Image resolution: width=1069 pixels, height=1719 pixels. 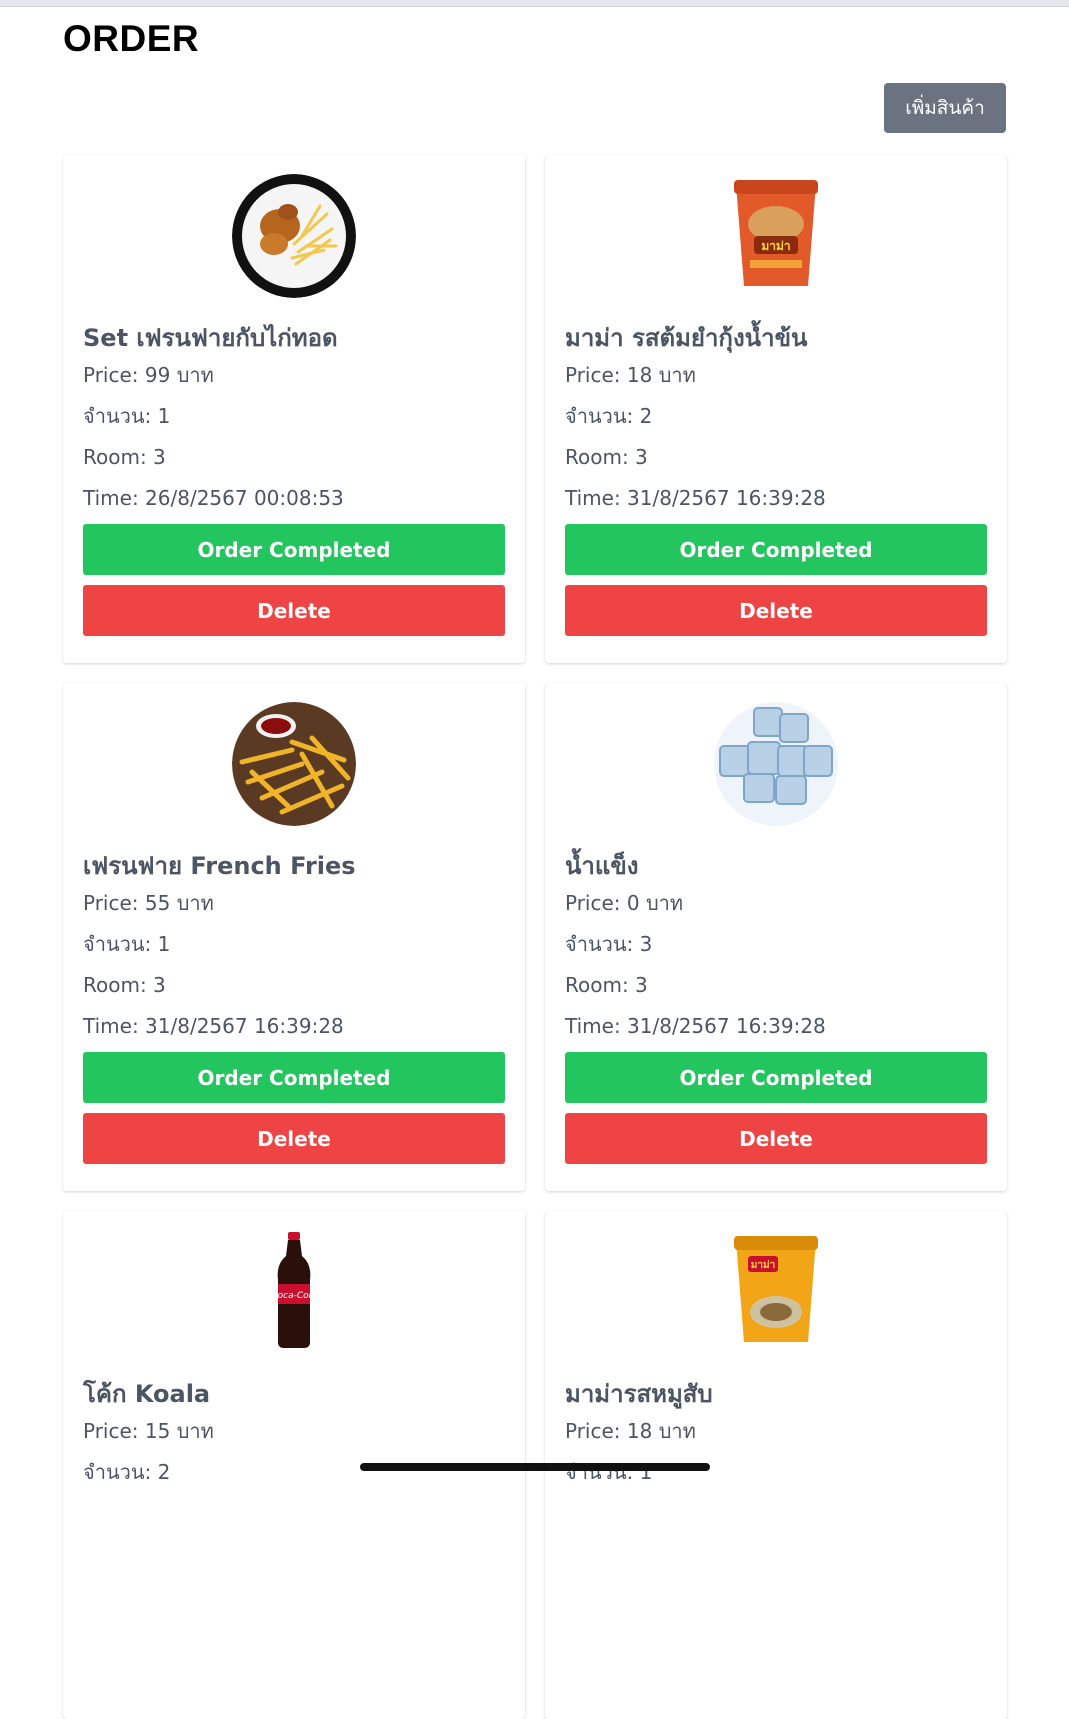 I want to click on product-name: มาม่ารสหมูสับ, so click(x=639, y=1394).